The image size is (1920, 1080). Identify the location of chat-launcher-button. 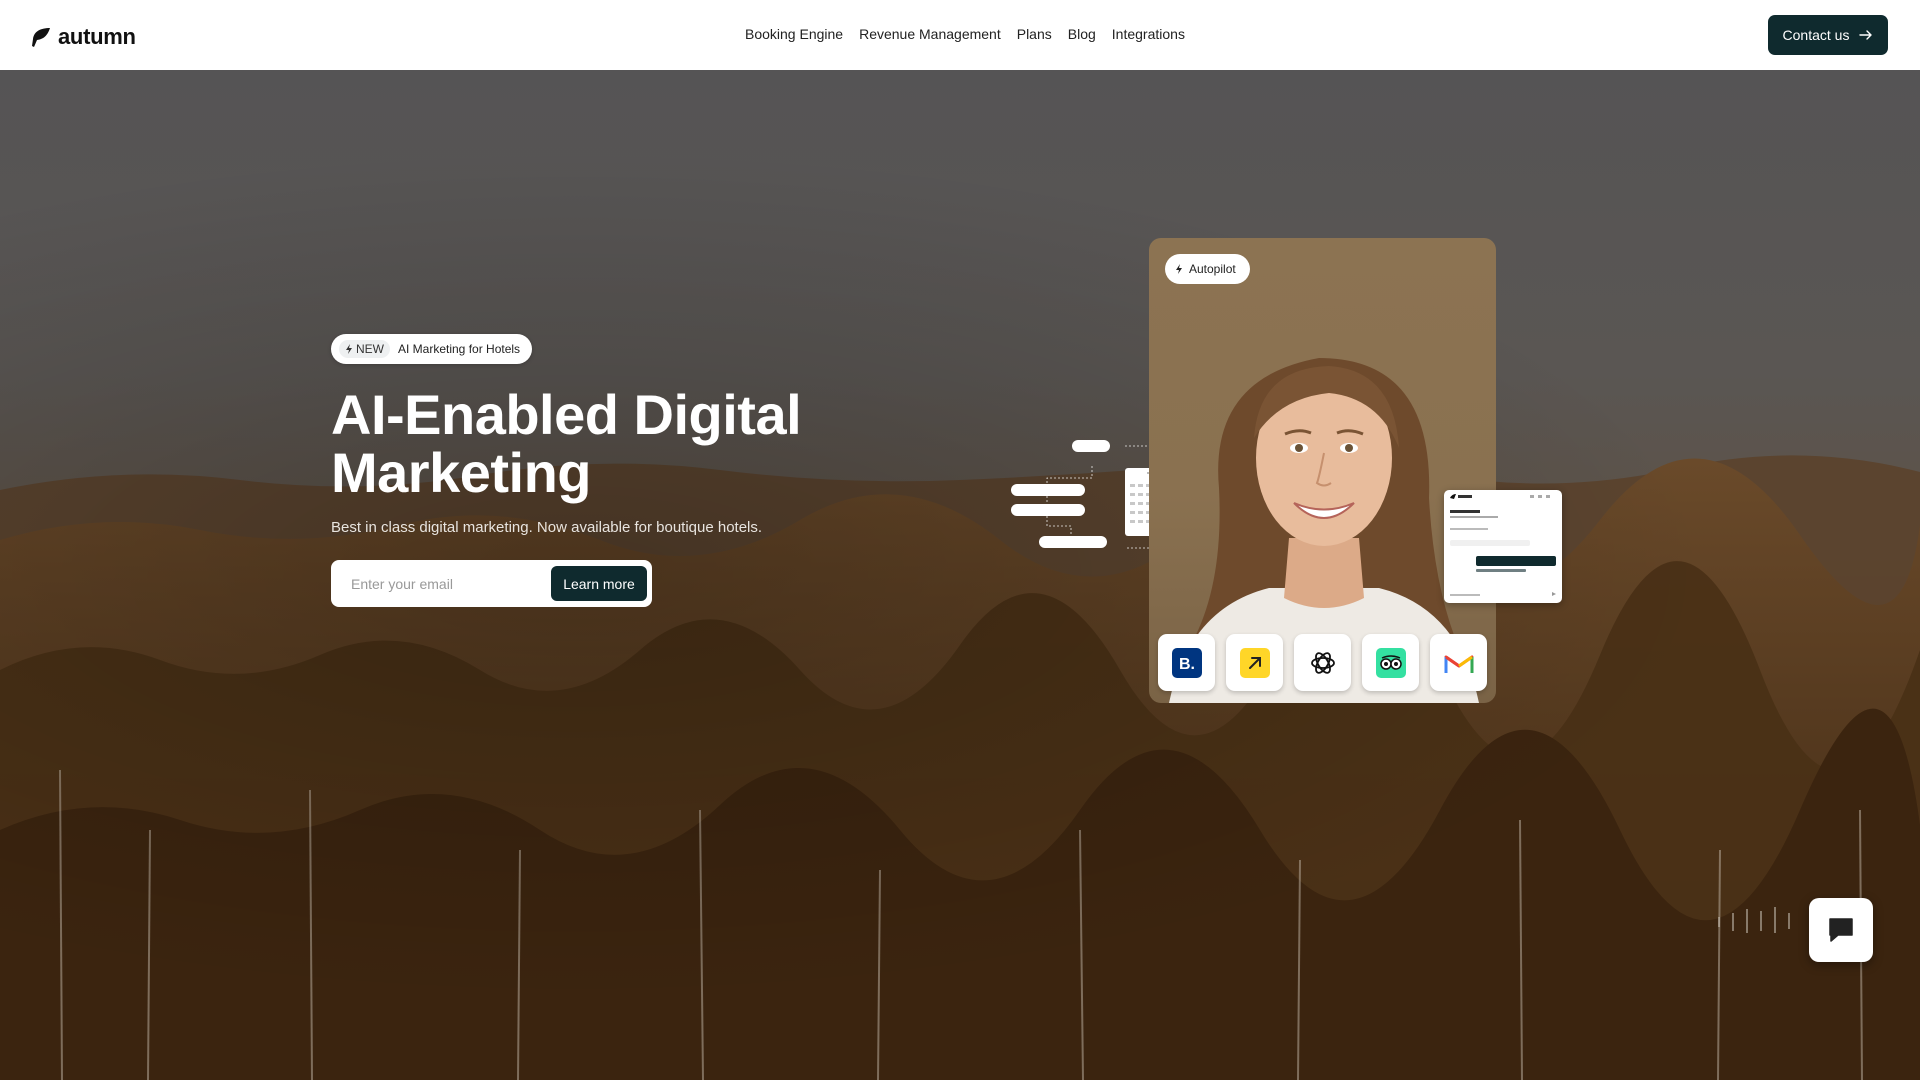
(1841, 930).